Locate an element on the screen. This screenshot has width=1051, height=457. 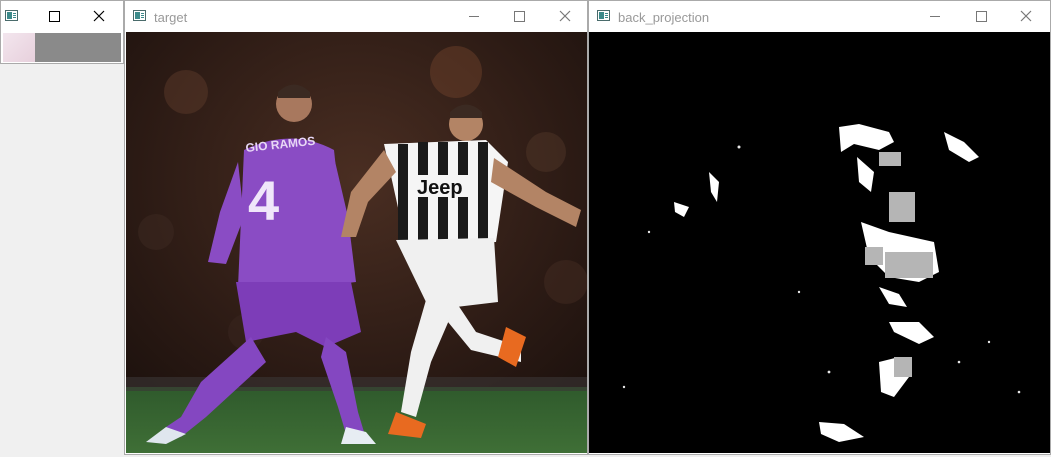
back-projection-window-title: back_projection is located at coordinates (664, 17).